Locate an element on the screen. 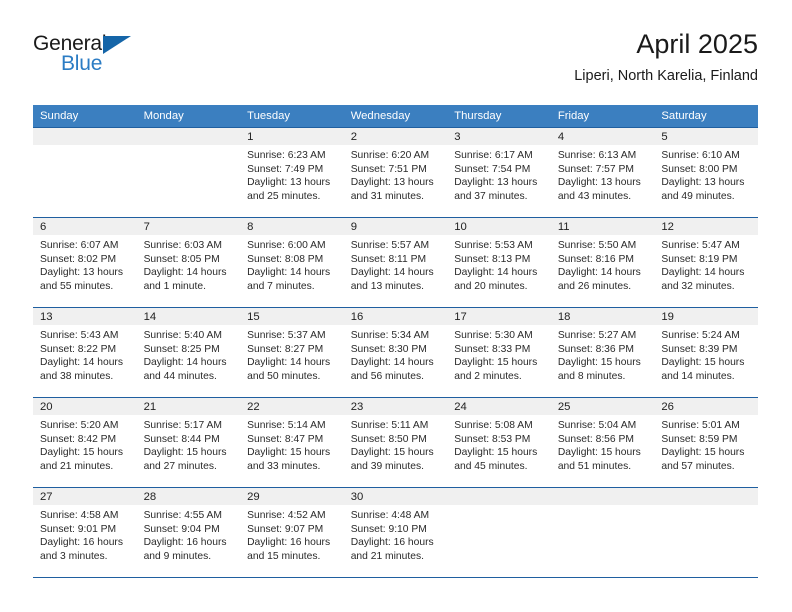 This screenshot has width=792, height=612. sunset-text: Sunset: 8:59 PM is located at coordinates (699, 439).